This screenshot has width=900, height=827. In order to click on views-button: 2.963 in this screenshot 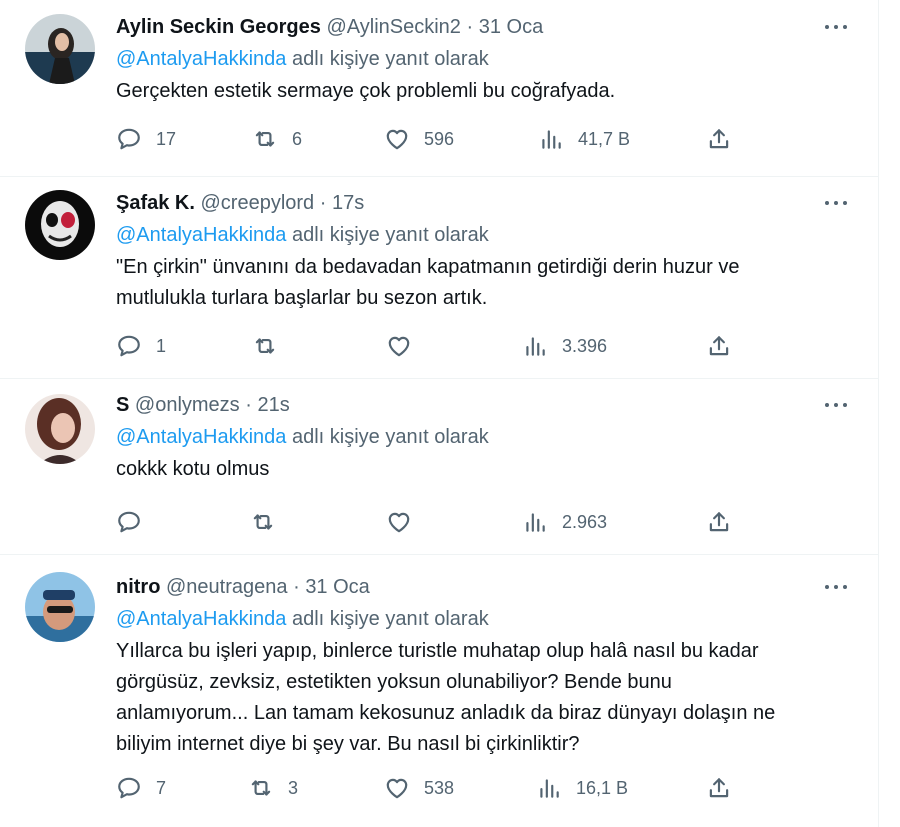, I will do `click(564, 522)`.